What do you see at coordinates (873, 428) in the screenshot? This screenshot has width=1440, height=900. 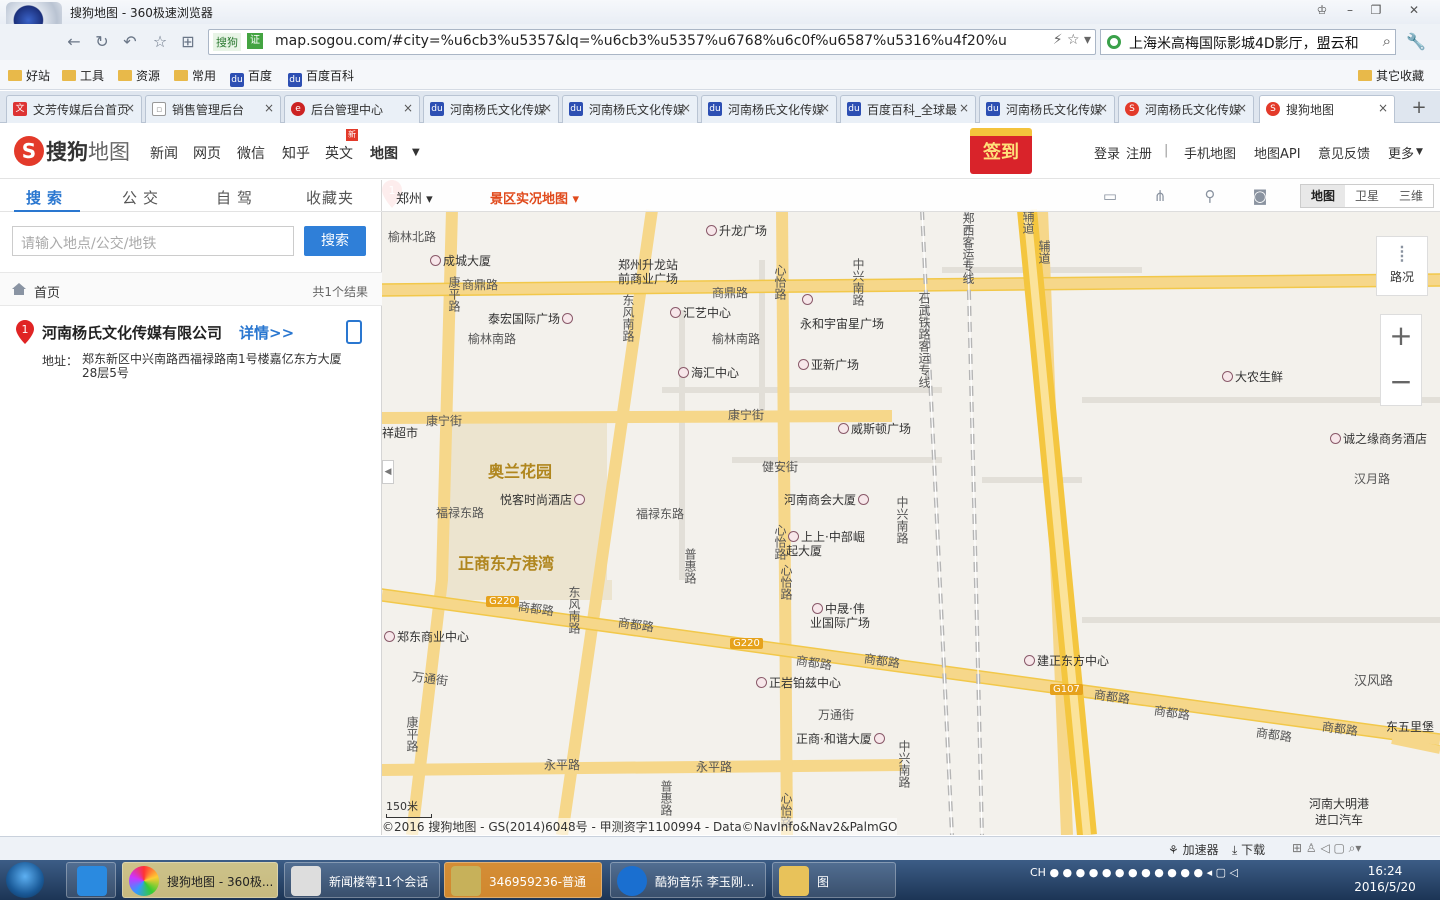 I see `poi-marker: 威斯顿广场` at bounding box center [873, 428].